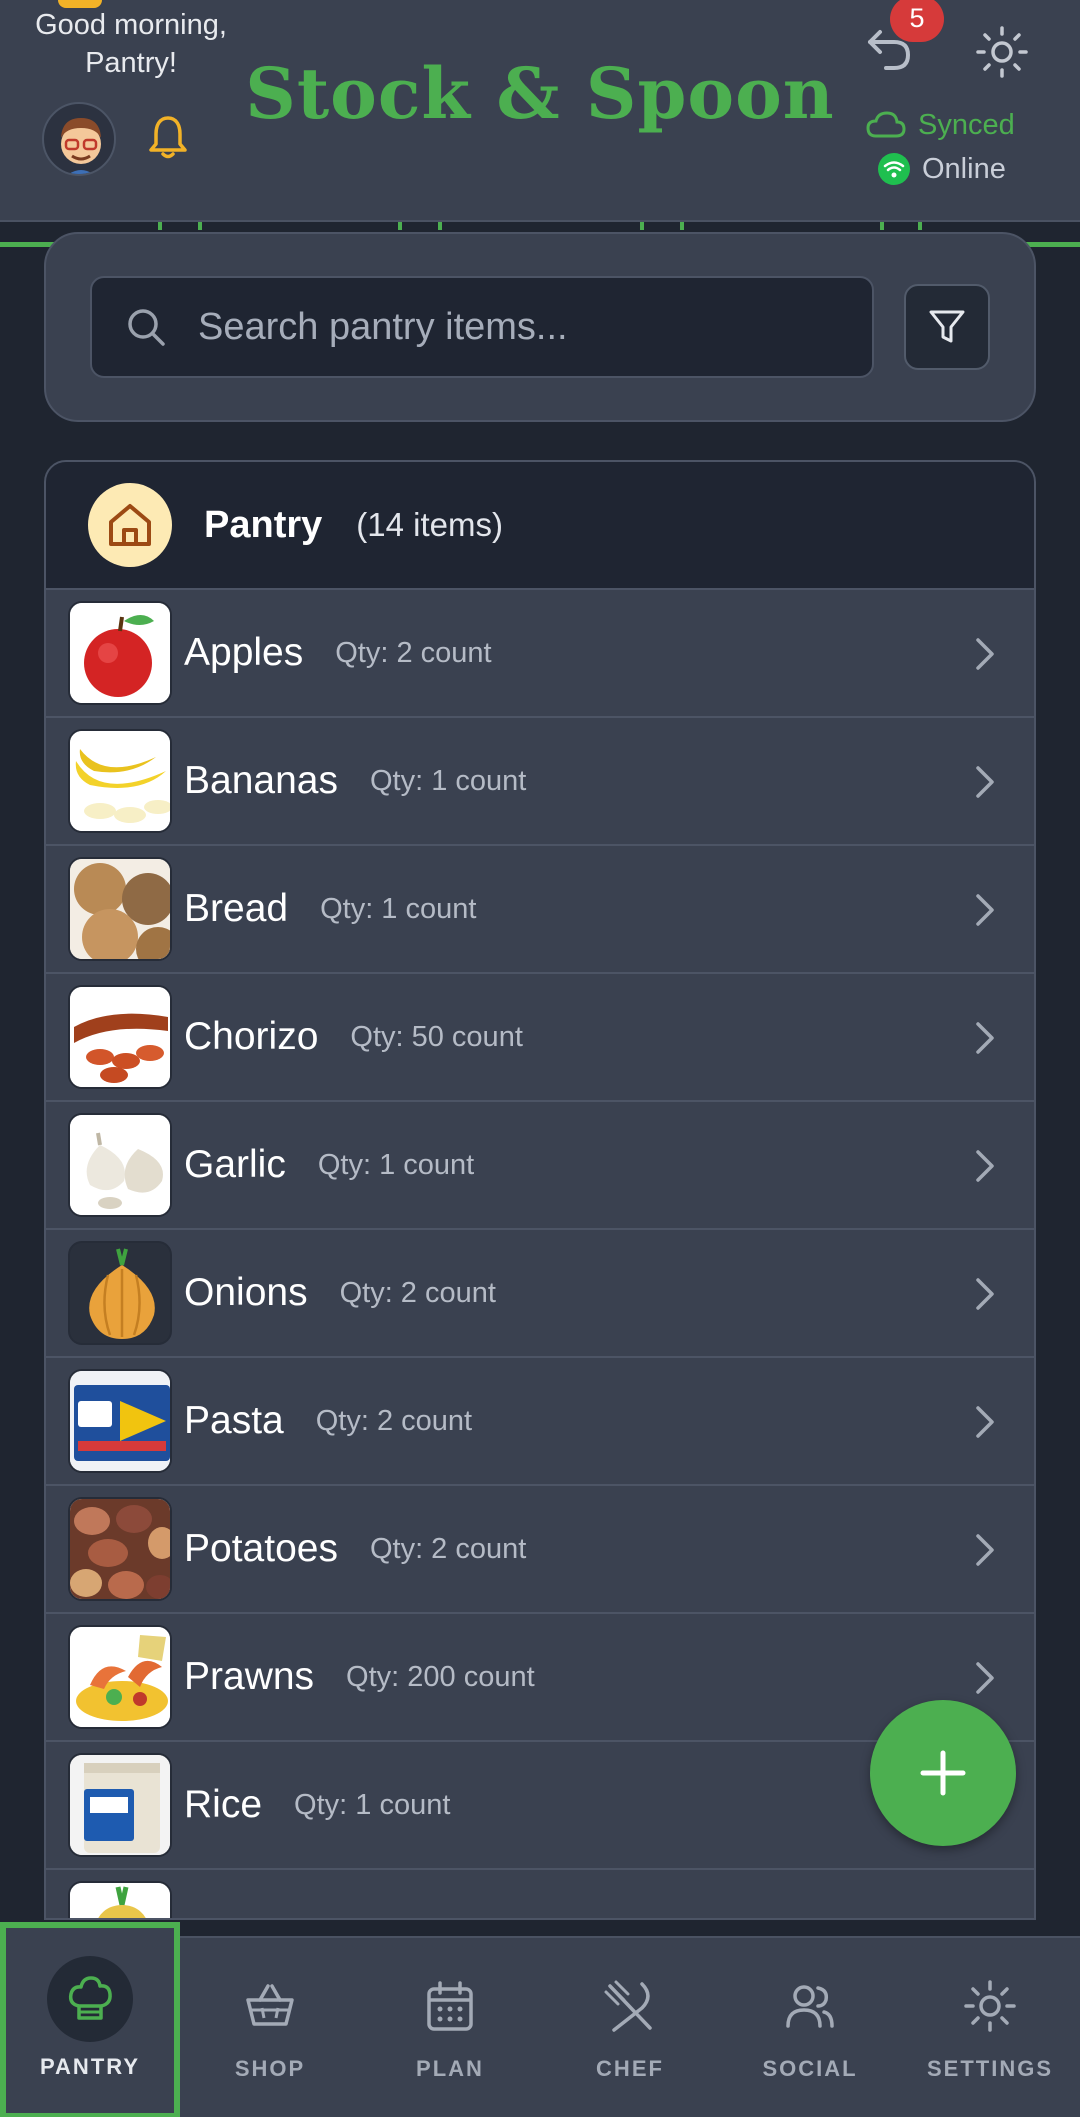 This screenshot has width=1080, height=2117. Describe the element at coordinates (518, 327) in the screenshot. I see `search-input` at that location.